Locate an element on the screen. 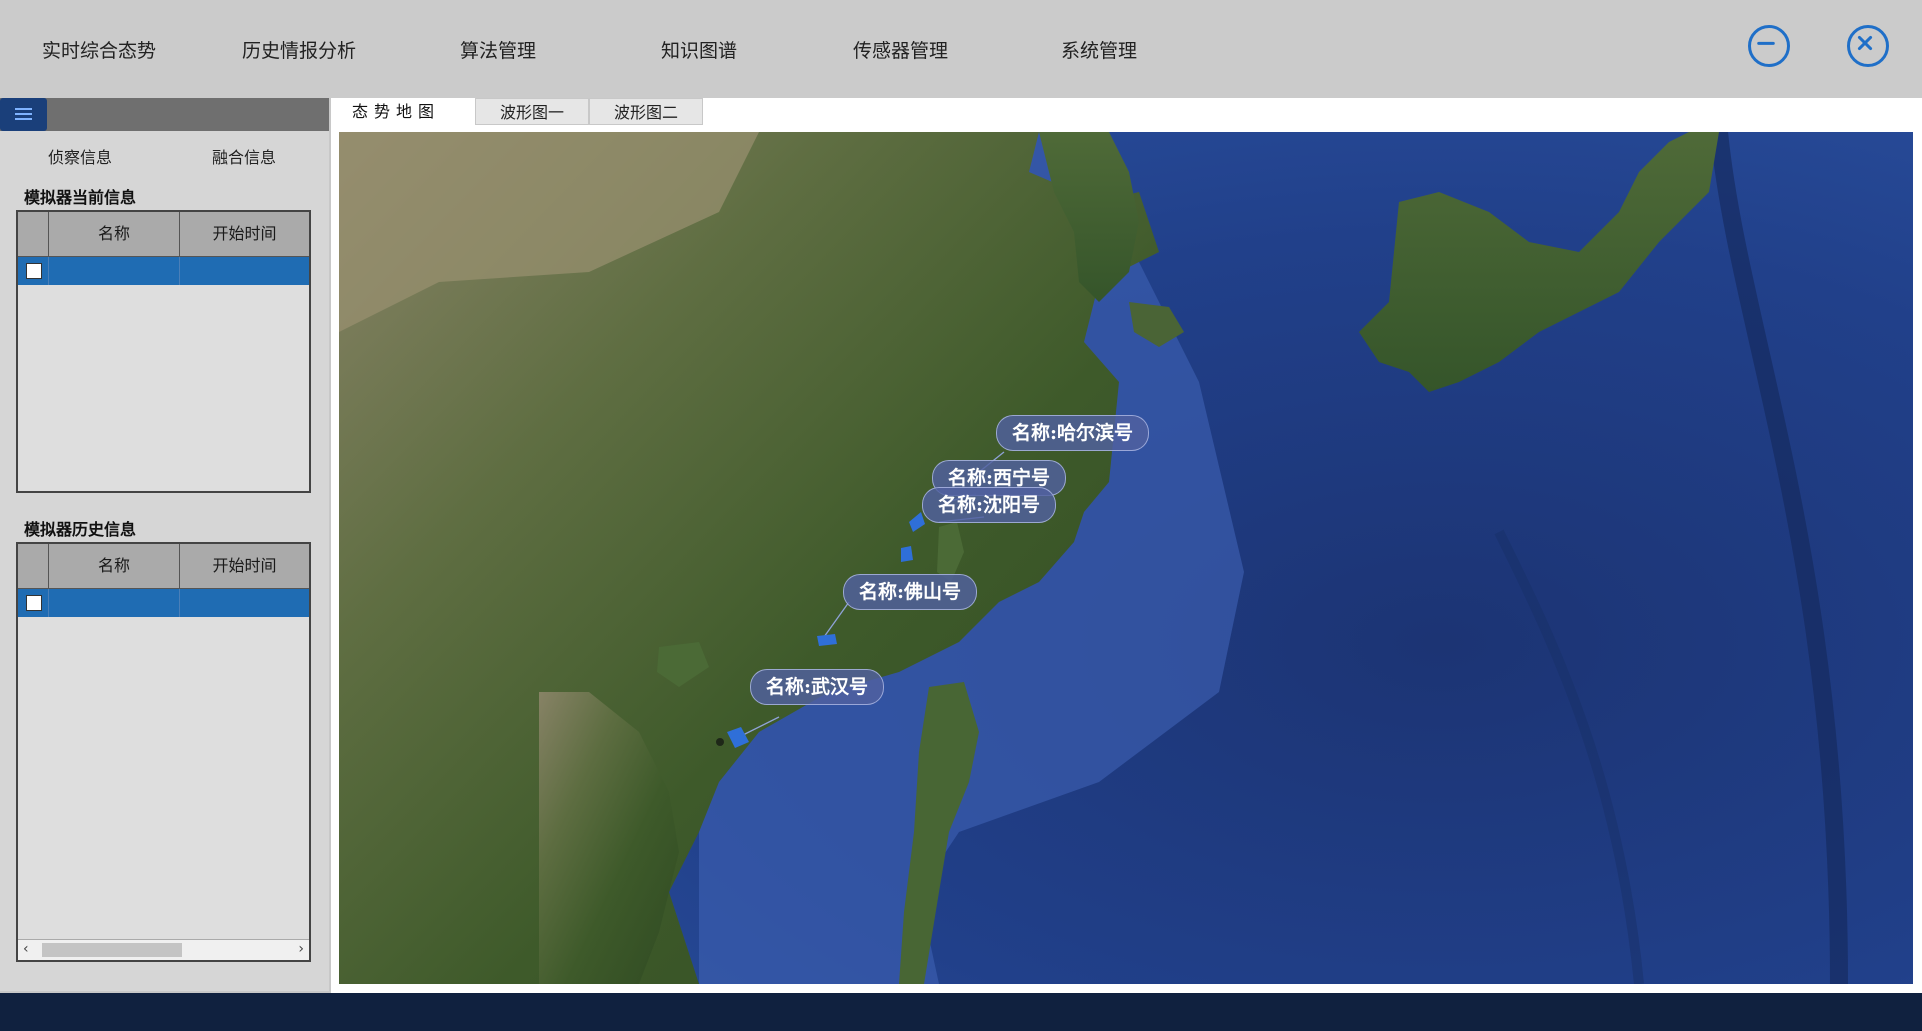 The width and height of the screenshot is (1922, 1031). close-button is located at coordinates (1868, 46).